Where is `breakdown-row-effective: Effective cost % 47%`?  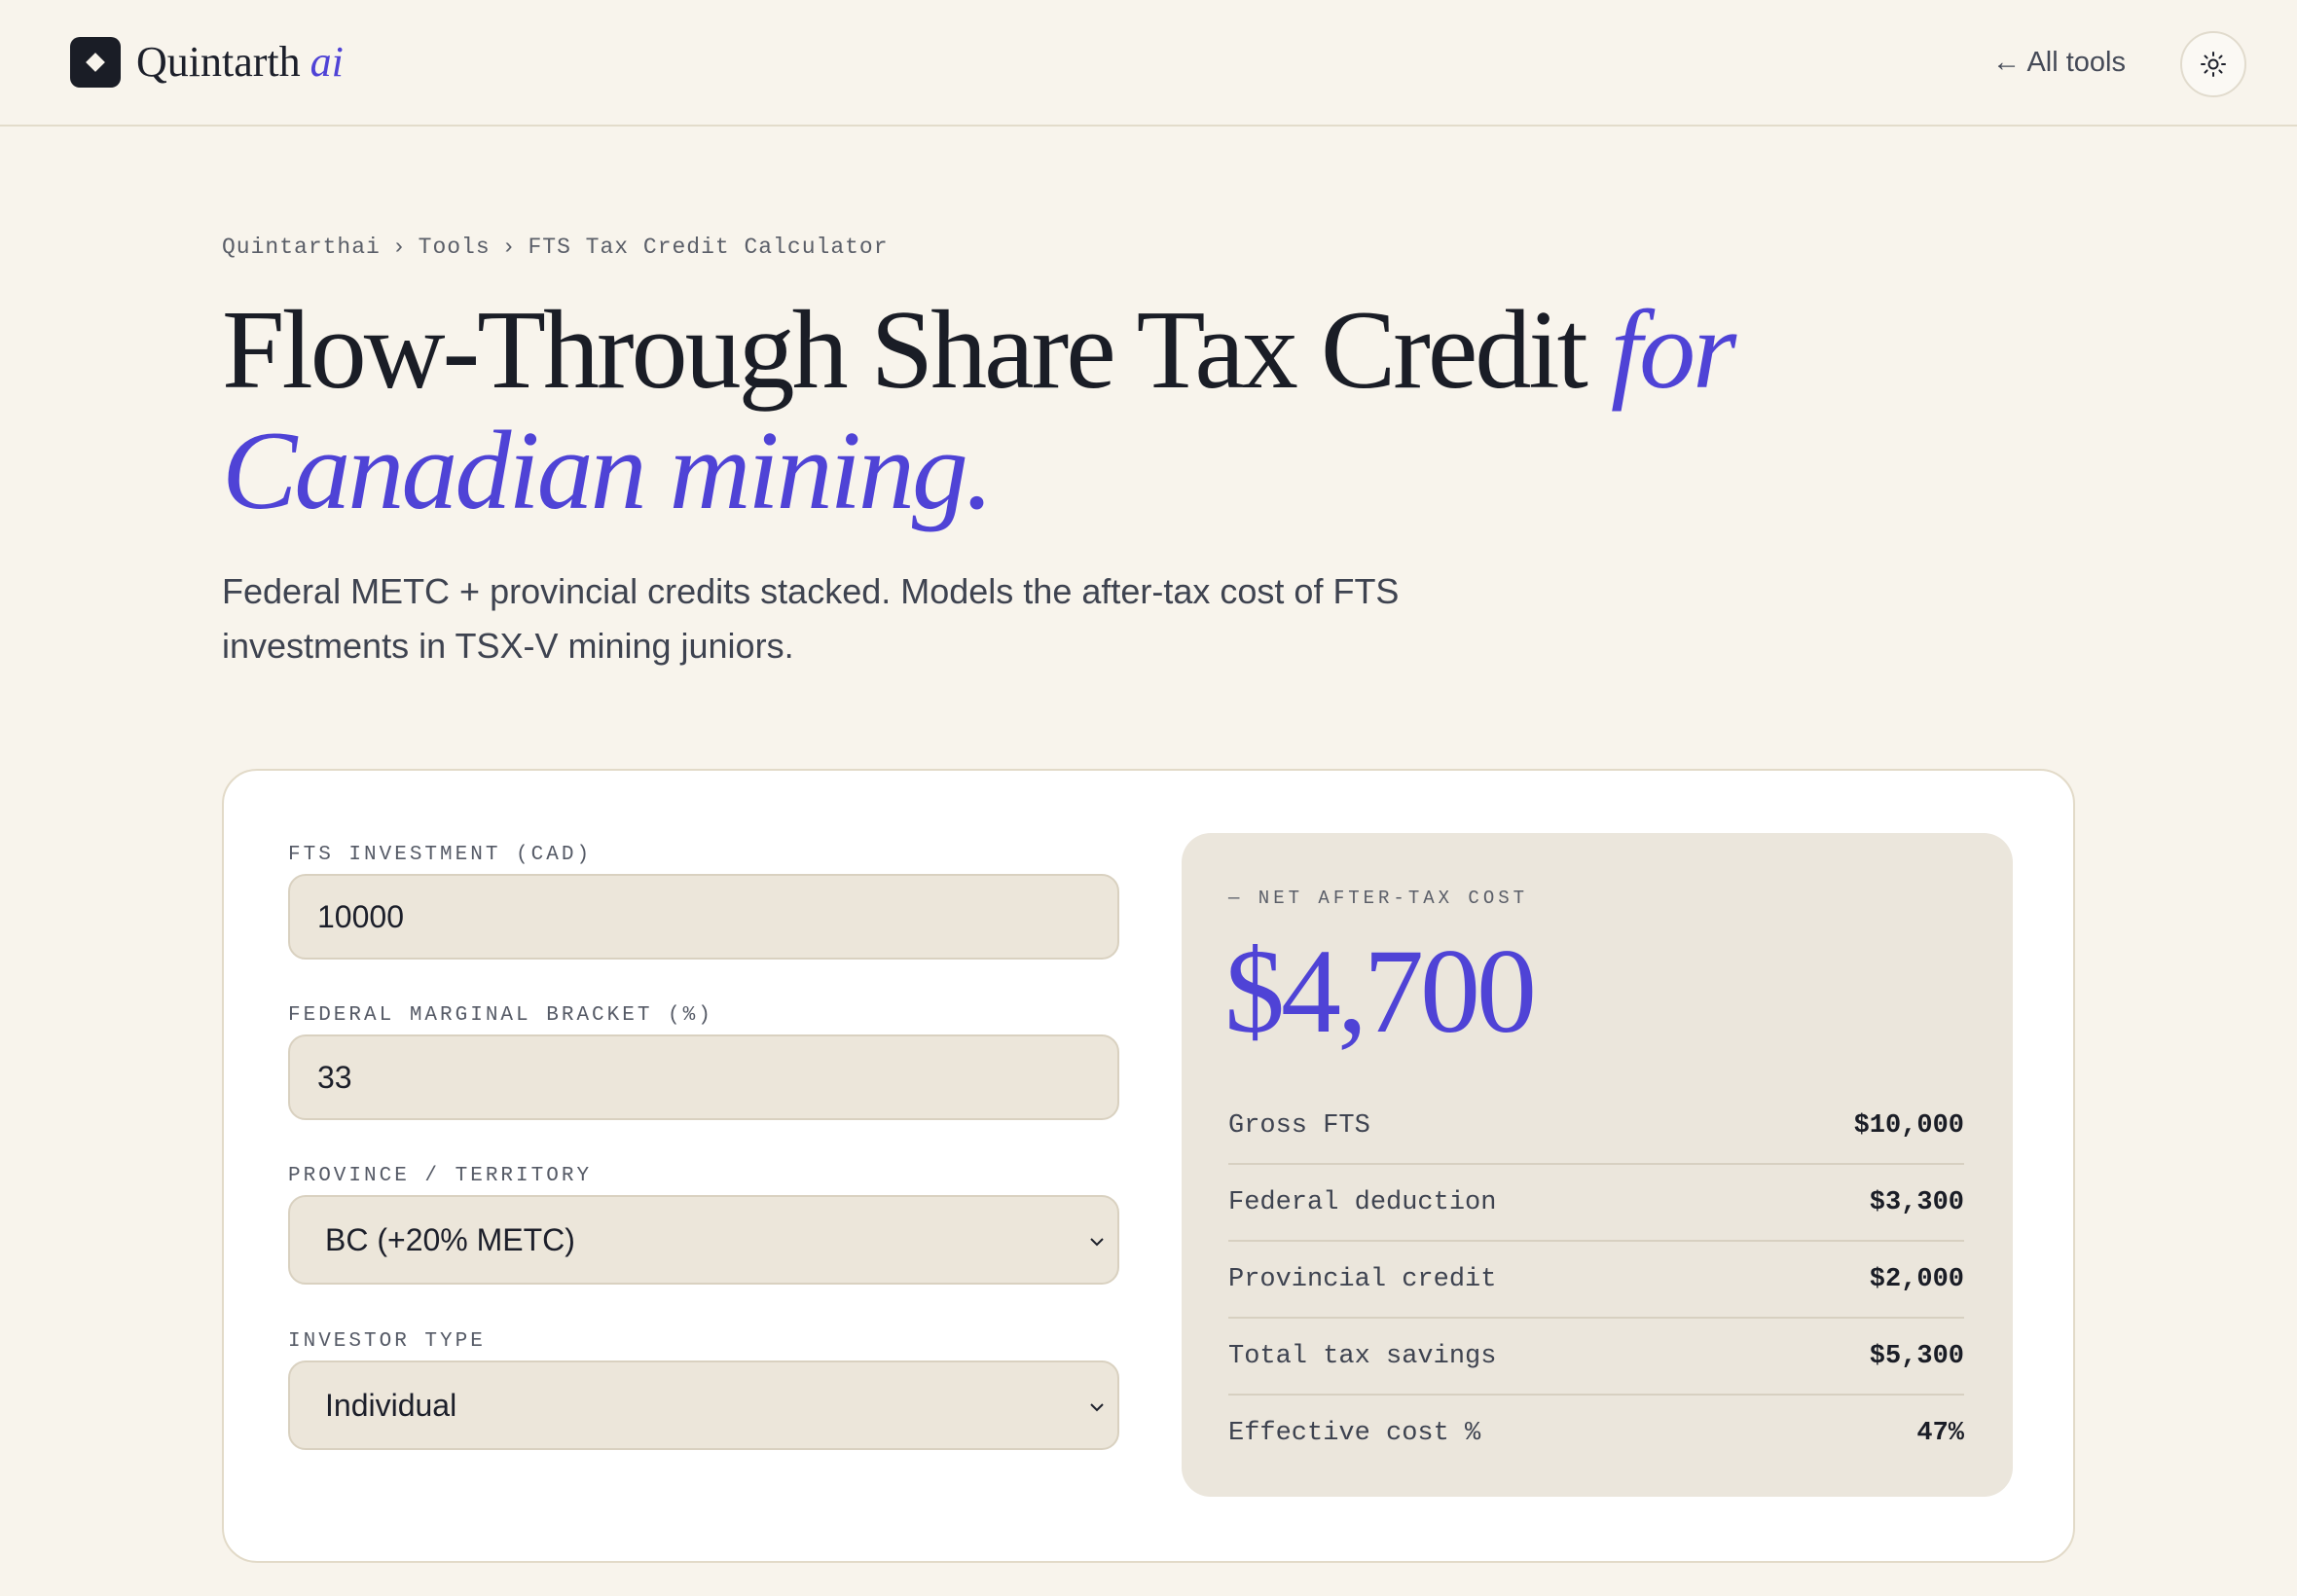
breakdown-row-effective: Effective cost % 47% is located at coordinates (1596, 1433).